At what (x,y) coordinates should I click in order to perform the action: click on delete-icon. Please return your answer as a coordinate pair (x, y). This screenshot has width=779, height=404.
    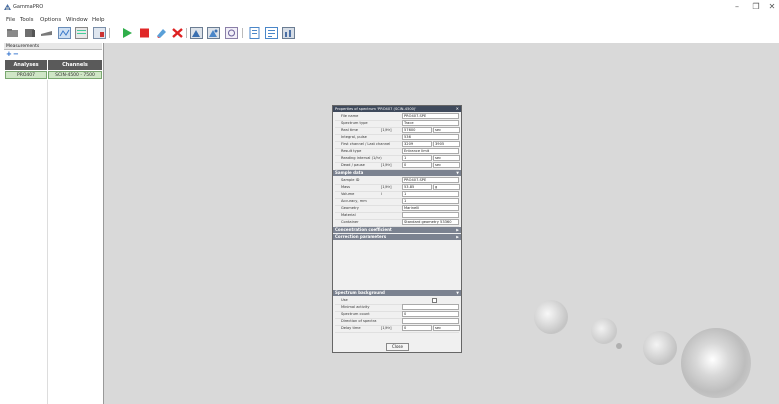
    Looking at the image, I should click on (177, 33).